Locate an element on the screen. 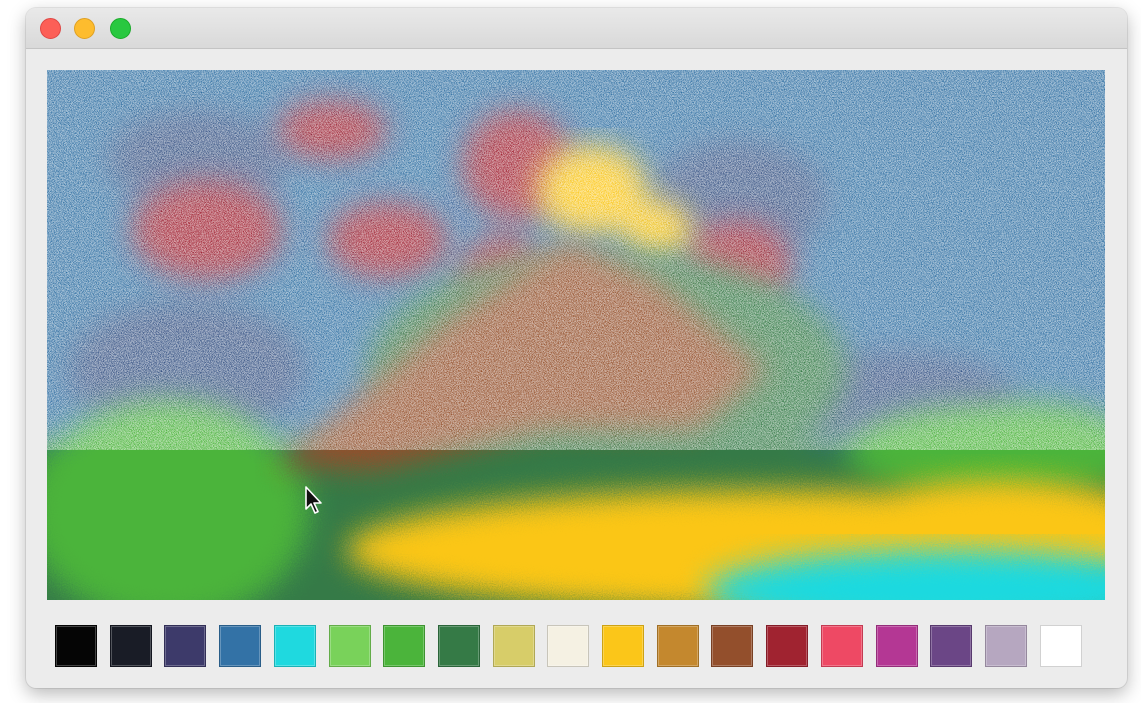  arrow-cursor-icon is located at coordinates (313, 500).